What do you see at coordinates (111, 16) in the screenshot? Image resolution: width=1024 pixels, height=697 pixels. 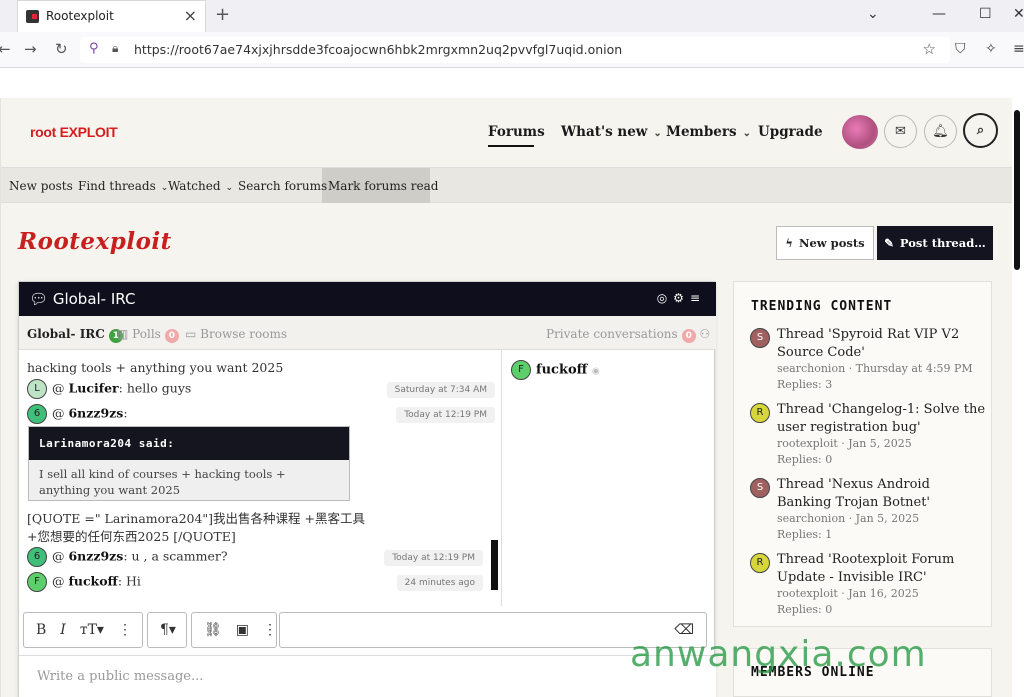 I see `browser-tab: Rootexploit ×` at bounding box center [111, 16].